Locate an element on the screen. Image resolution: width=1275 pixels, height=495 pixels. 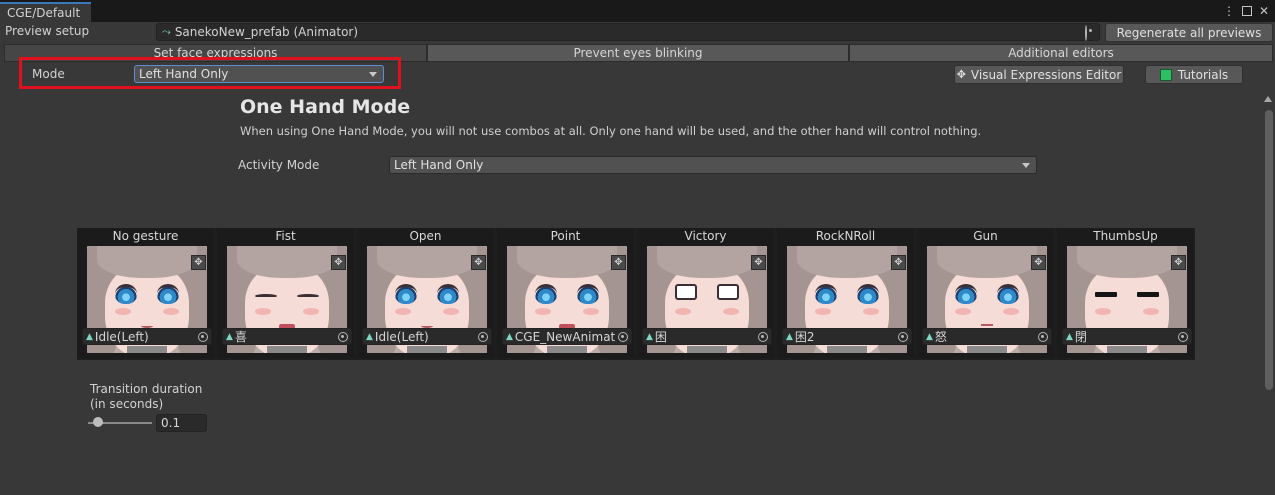
animation-clip-field: ▲ CGE_NewAnimatic is located at coordinates (567, 336).